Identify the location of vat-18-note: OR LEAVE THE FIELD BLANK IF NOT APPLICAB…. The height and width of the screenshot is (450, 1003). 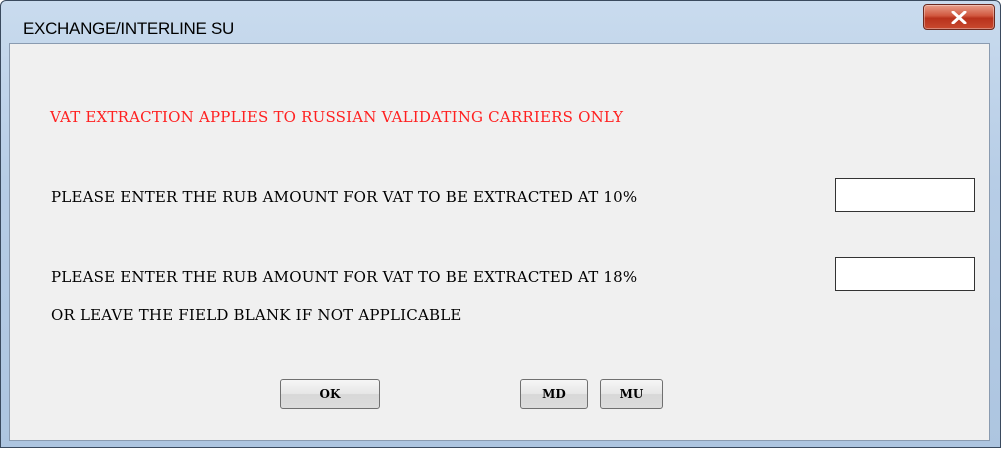
(256, 315).